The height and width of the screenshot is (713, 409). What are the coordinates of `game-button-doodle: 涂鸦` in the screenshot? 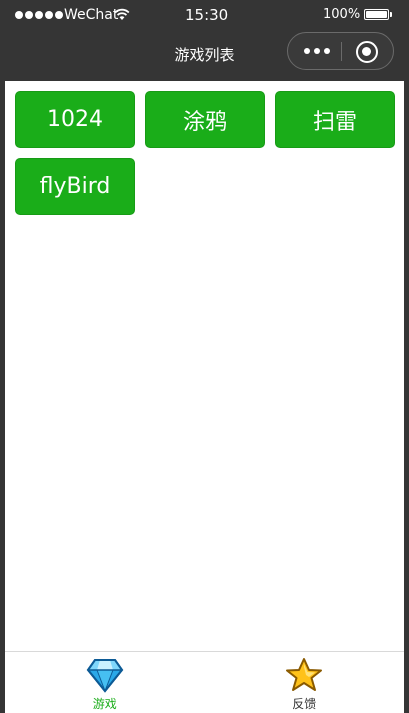 It's located at (205, 119).